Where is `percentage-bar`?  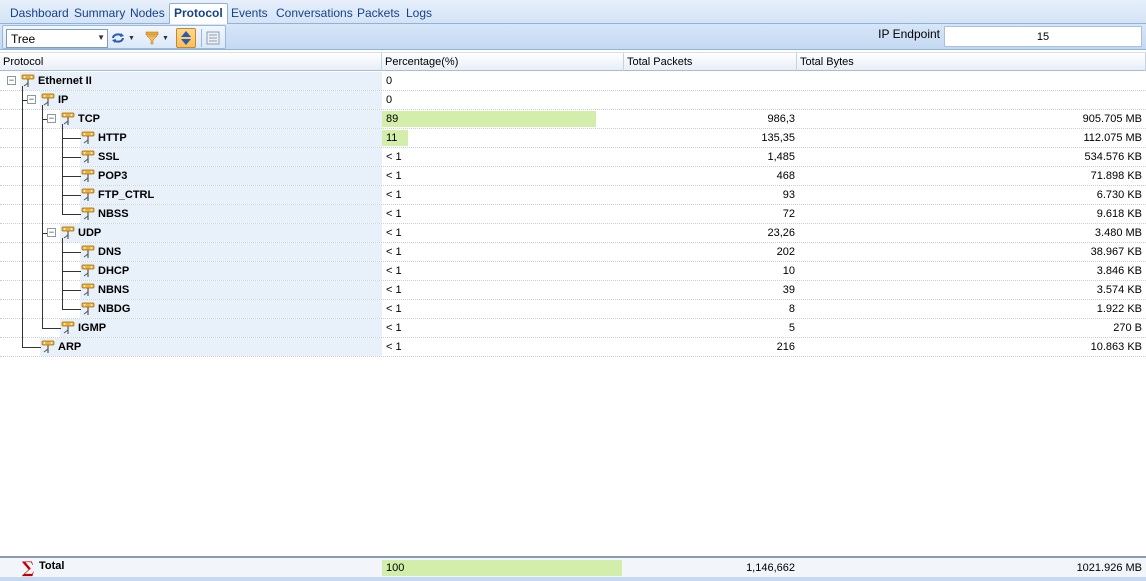 percentage-bar is located at coordinates (502, 568).